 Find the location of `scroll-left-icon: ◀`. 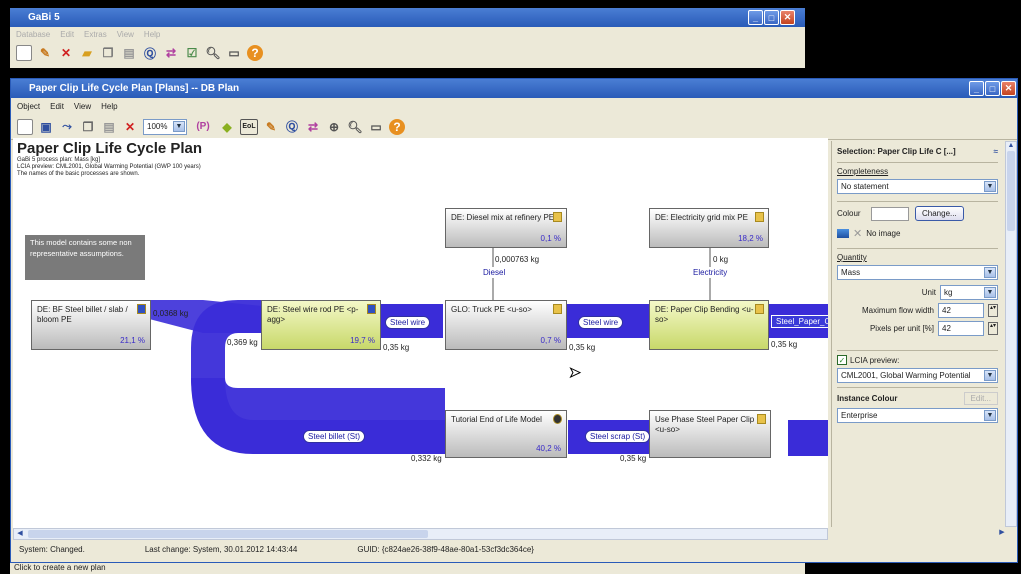

scroll-left-icon: ◀ is located at coordinates (20, 534).